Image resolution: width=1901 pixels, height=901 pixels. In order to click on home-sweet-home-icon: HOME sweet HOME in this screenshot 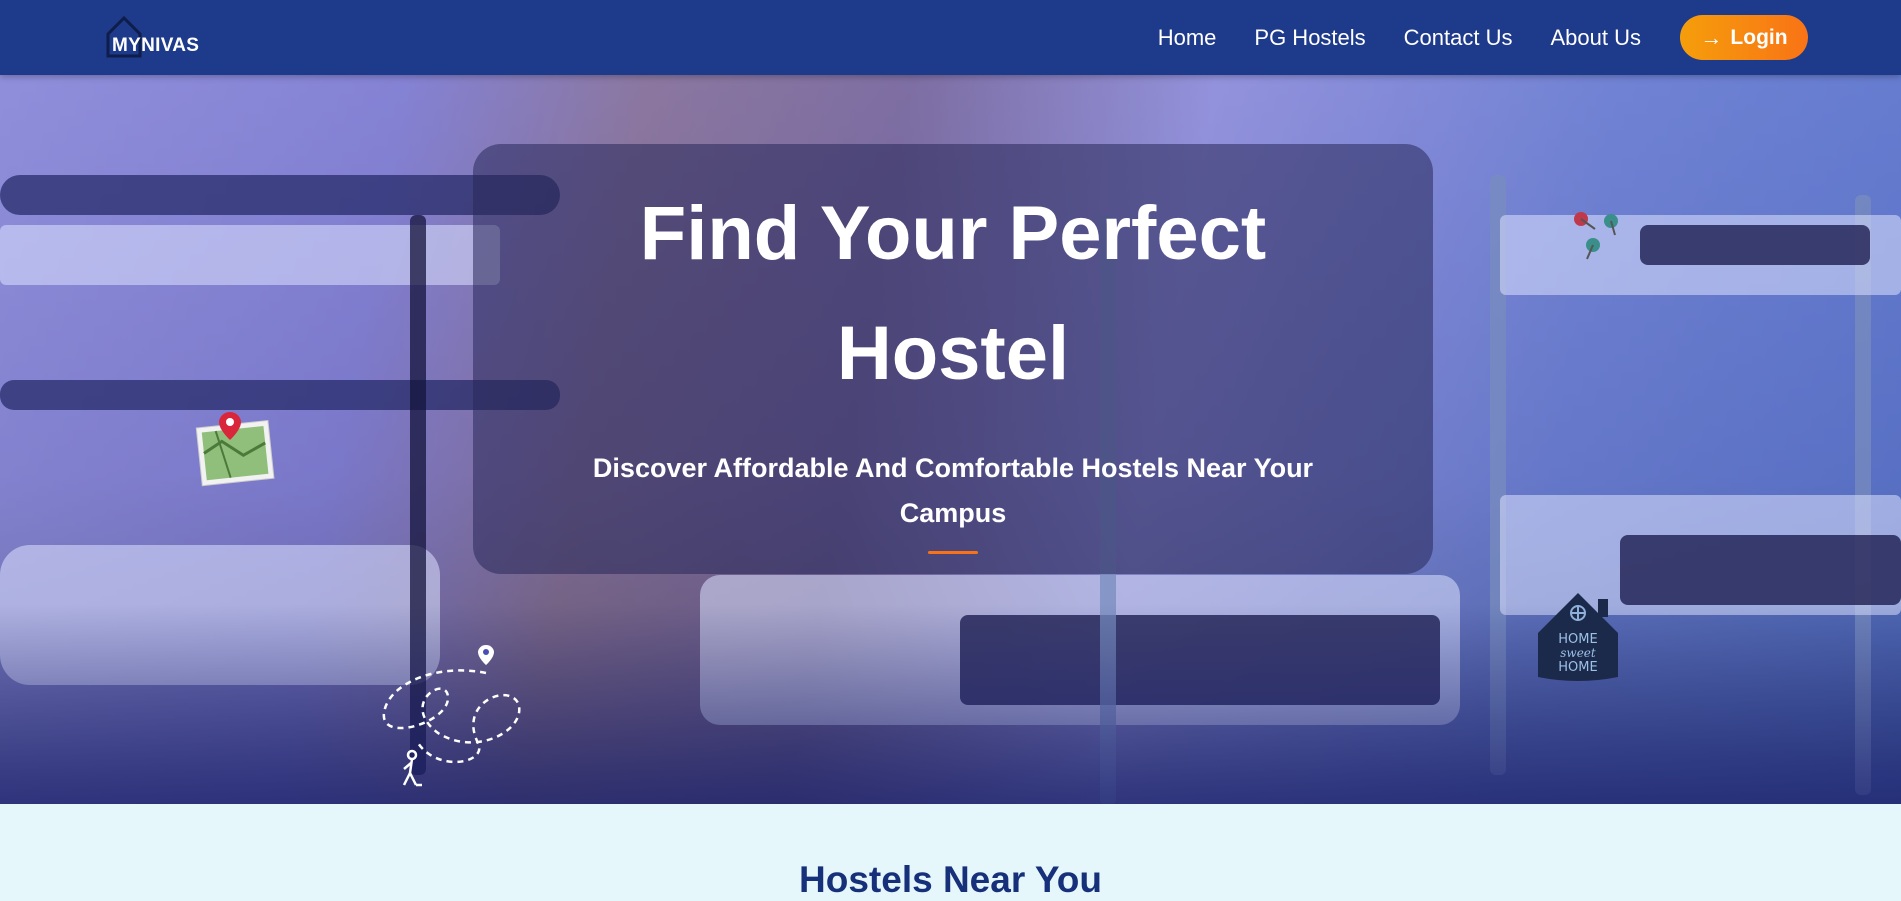, I will do `click(1578, 637)`.